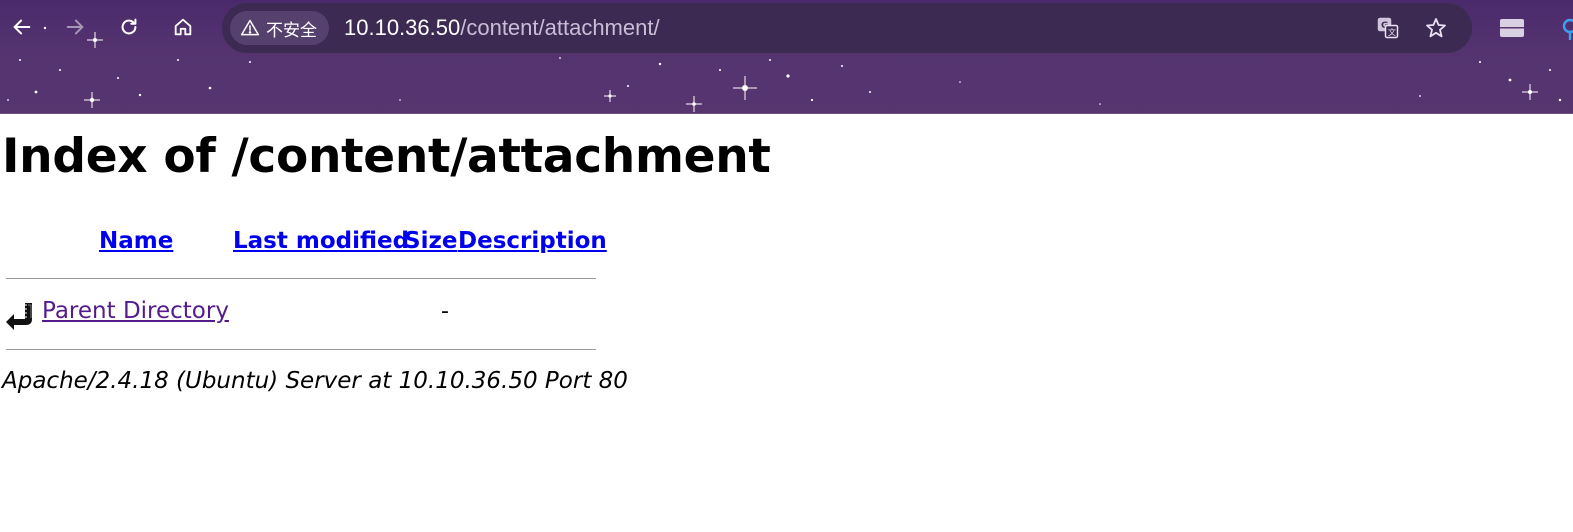  Describe the element at coordinates (135, 311) in the screenshot. I see `parent-directory-link: Parent Directory` at that location.